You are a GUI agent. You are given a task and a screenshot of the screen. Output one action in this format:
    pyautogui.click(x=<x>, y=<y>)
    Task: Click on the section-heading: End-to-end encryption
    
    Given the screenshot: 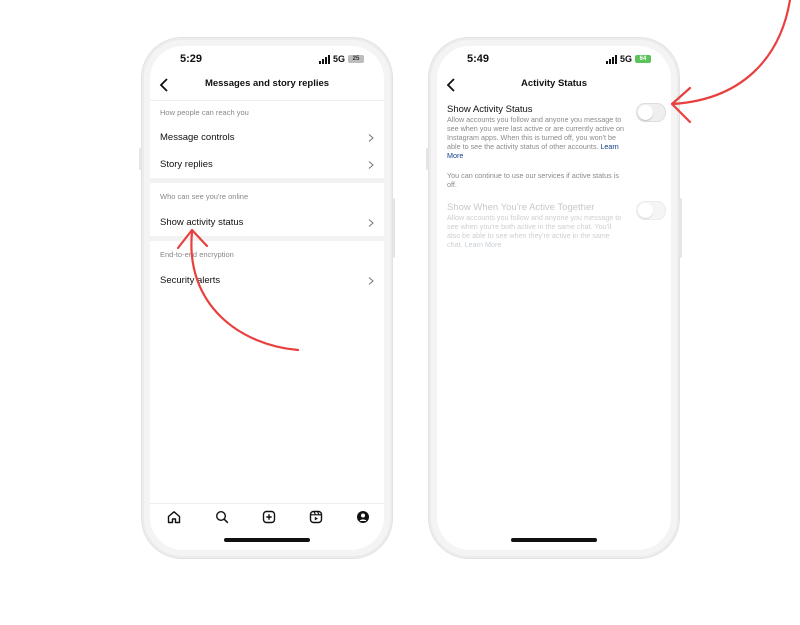 What is the action you would take?
    pyautogui.click(x=197, y=254)
    